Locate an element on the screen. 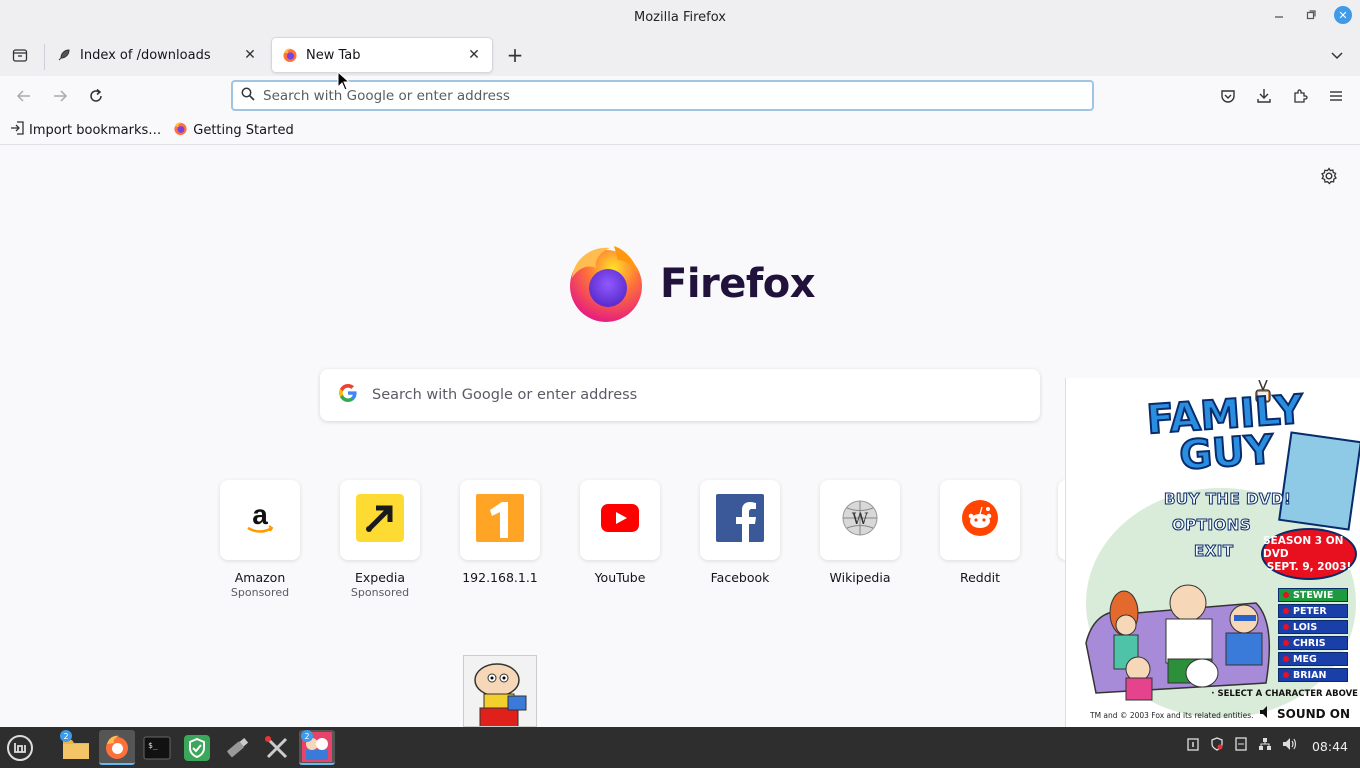 This screenshot has height=768, width=1360. character-meg: MEG is located at coordinates (1313, 659).